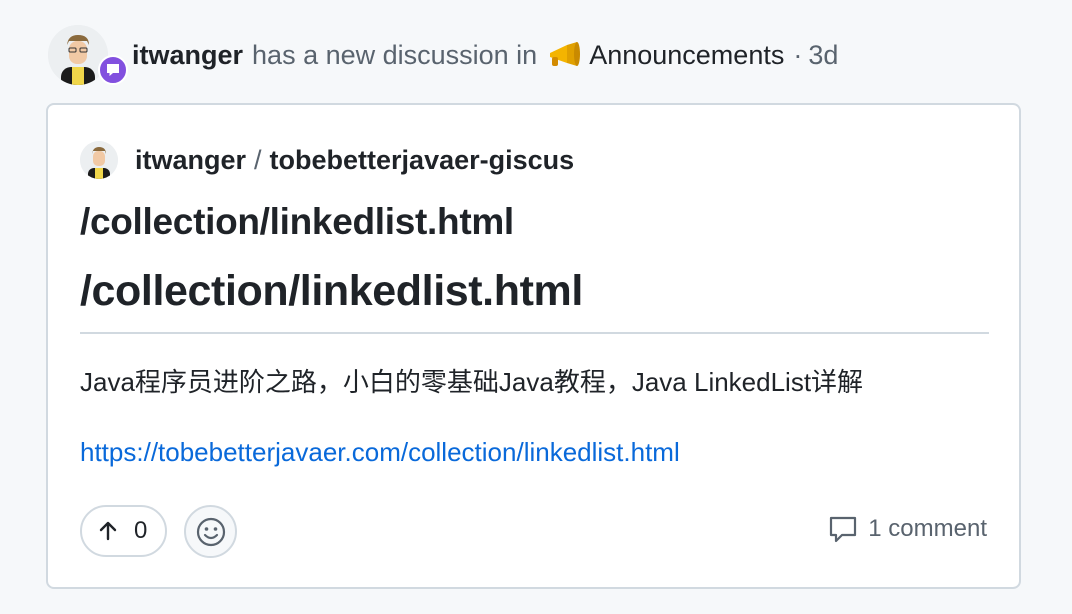  Describe the element at coordinates (565, 54) in the screenshot. I see `megaphone-icon` at that location.